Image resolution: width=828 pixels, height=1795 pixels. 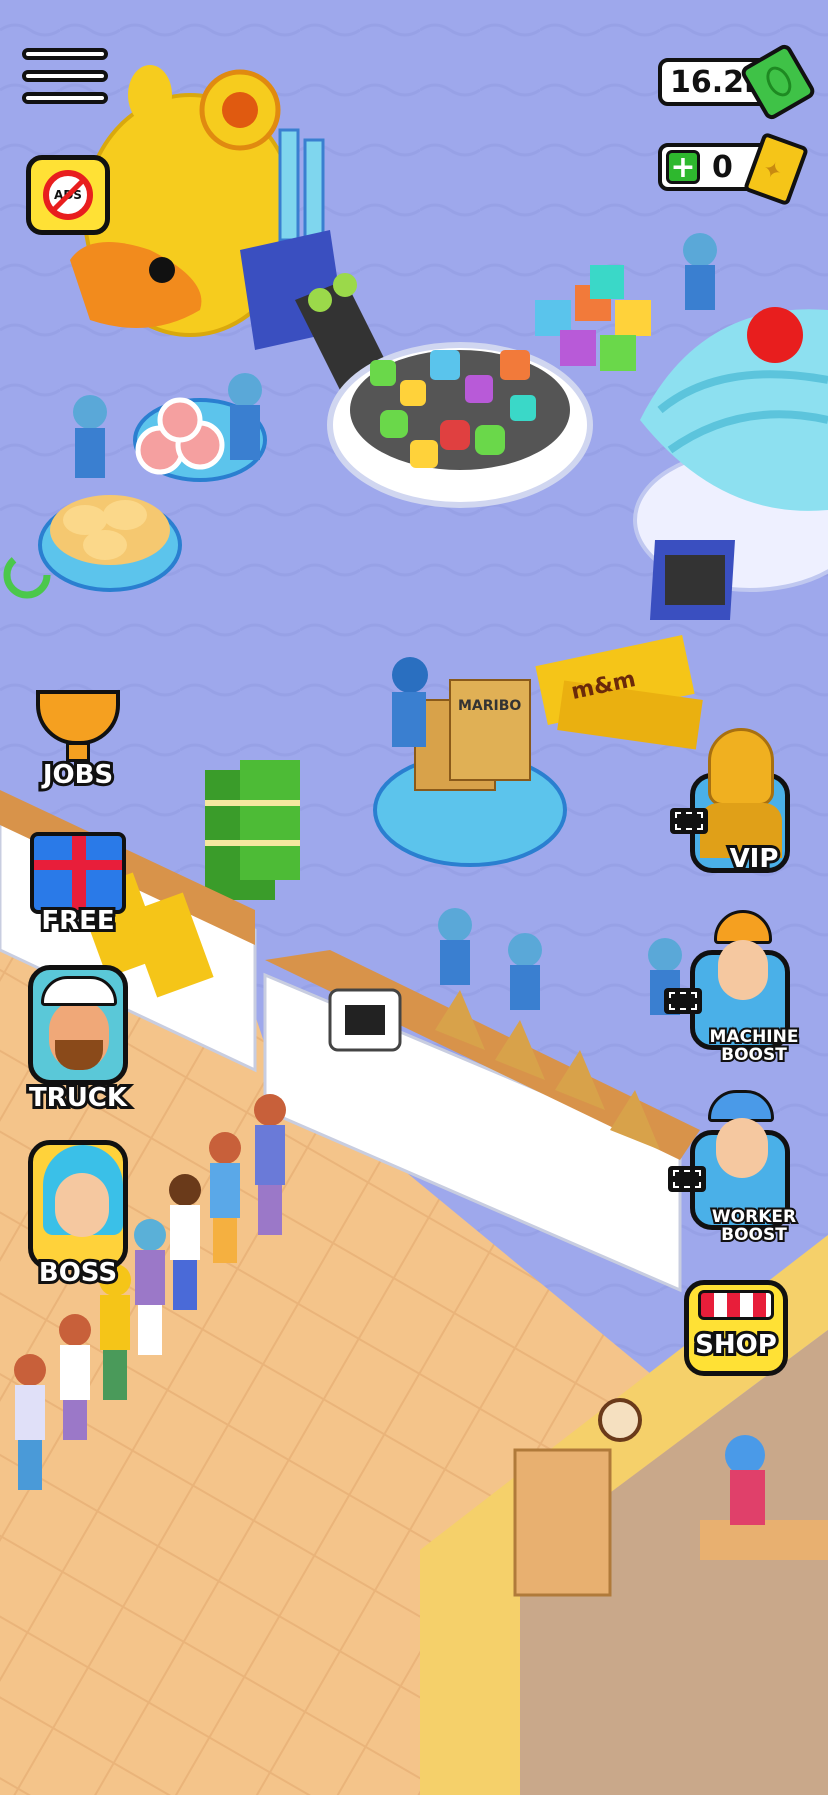 I want to click on hardhat-icon, so click(x=743, y=927).